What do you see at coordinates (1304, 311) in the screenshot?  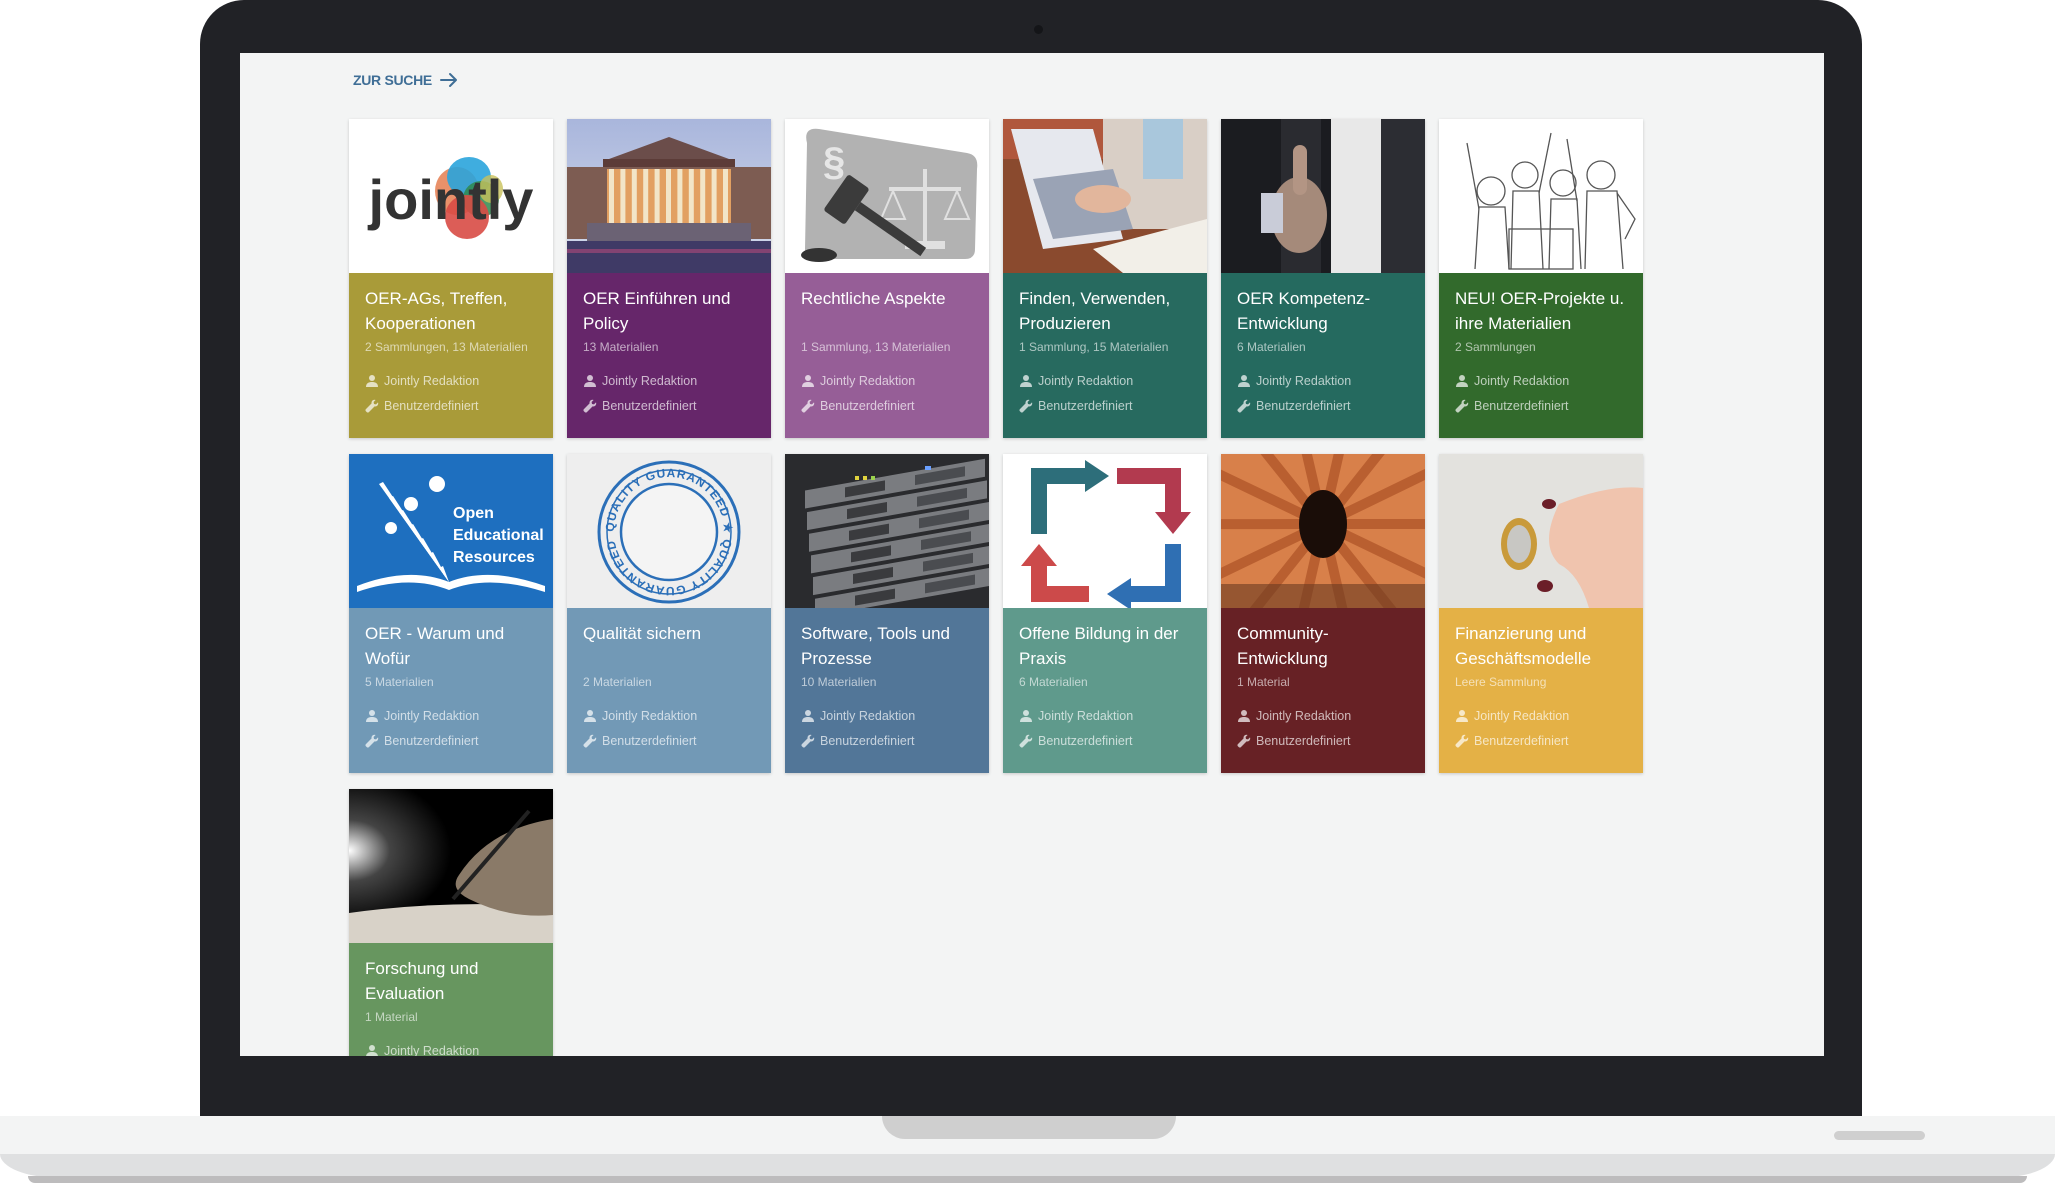 I see `collection-title: OER Kompetenz-Entwicklung` at bounding box center [1304, 311].